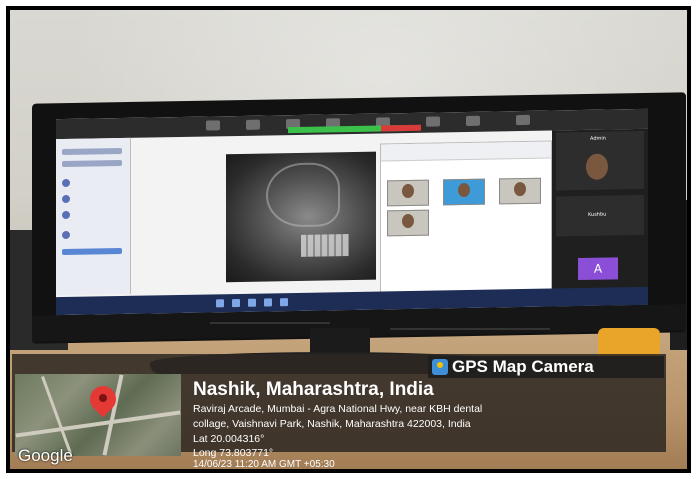 Image resolution: width=697 pixels, height=479 pixels. I want to click on side-panel, so click(93, 216).